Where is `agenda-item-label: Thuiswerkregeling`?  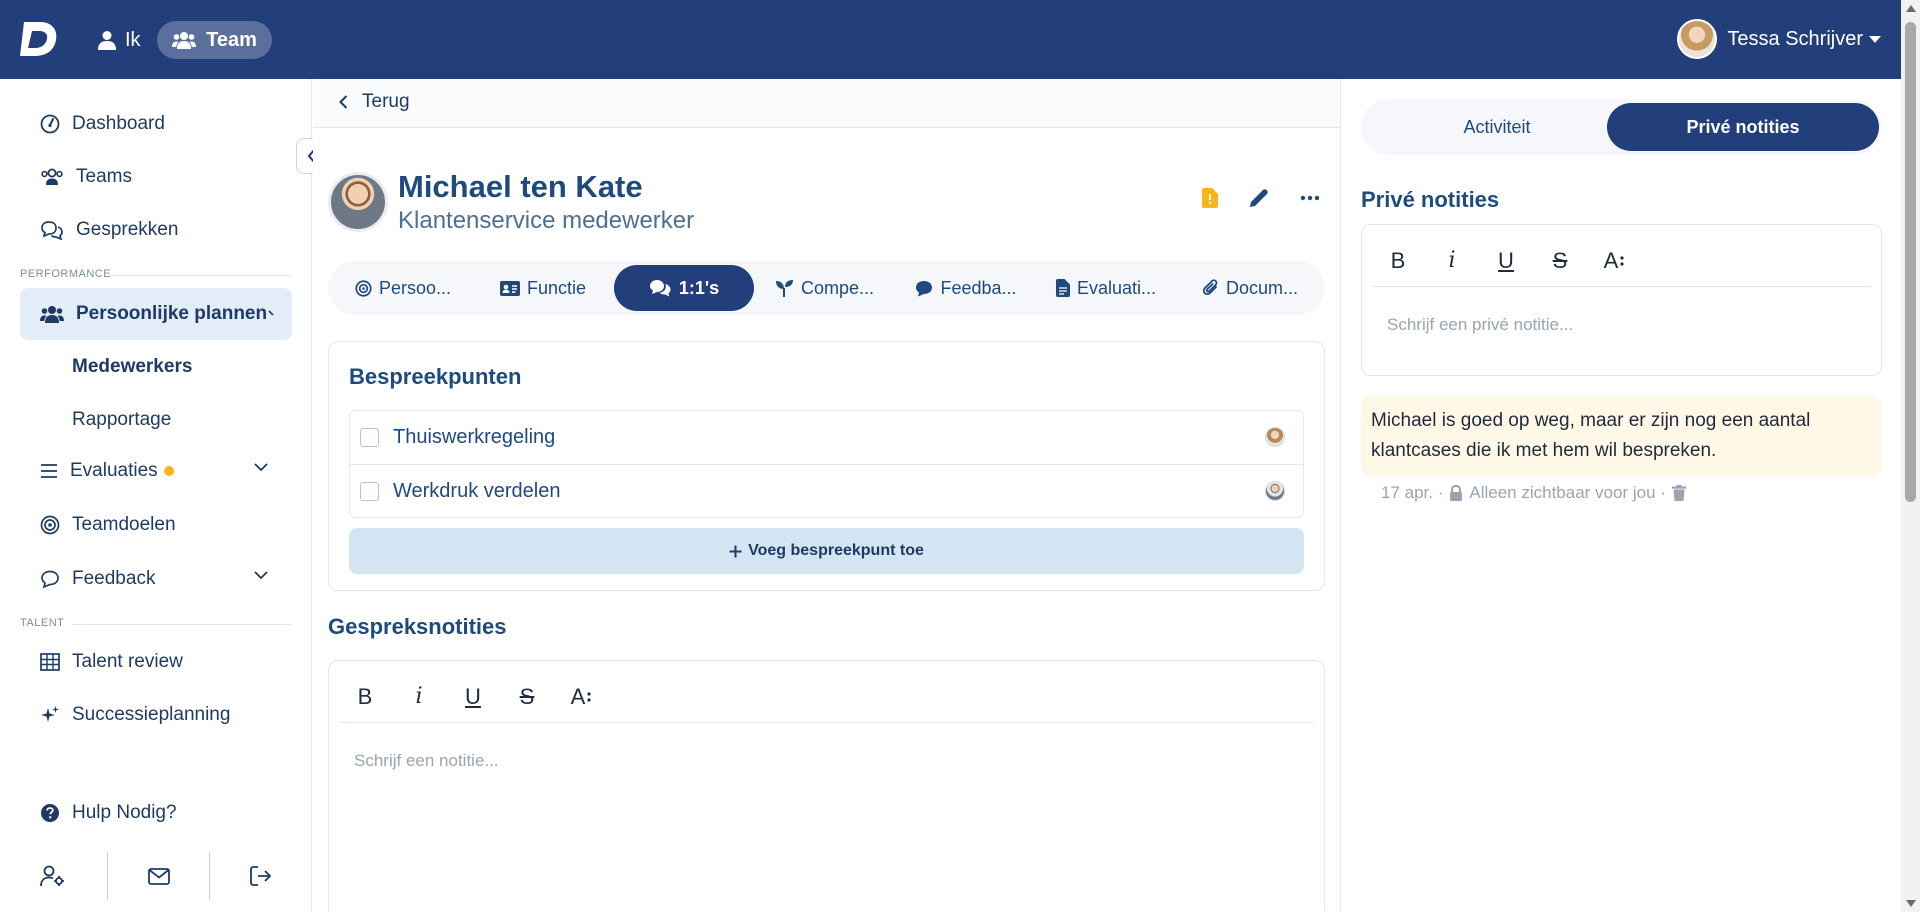
agenda-item-label: Thuiswerkregeling is located at coordinates (474, 437).